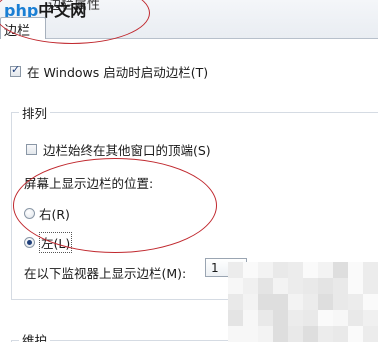 This screenshot has height=342, width=378. Describe the element at coordinates (127, 150) in the screenshot. I see `always-on-top-label: 边栏始终在其他窗口的顶端(S)` at that location.